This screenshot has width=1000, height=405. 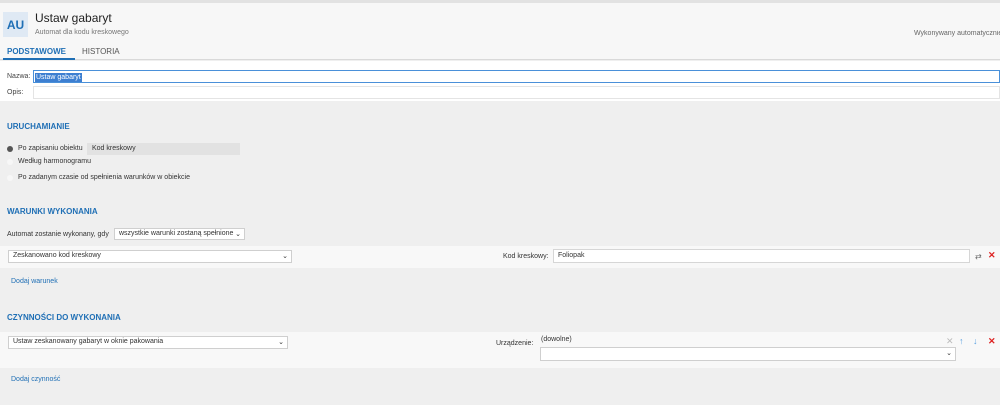 What do you see at coordinates (38, 126) in the screenshot?
I see `section-title-launch: URUCHAMIANIE` at bounding box center [38, 126].